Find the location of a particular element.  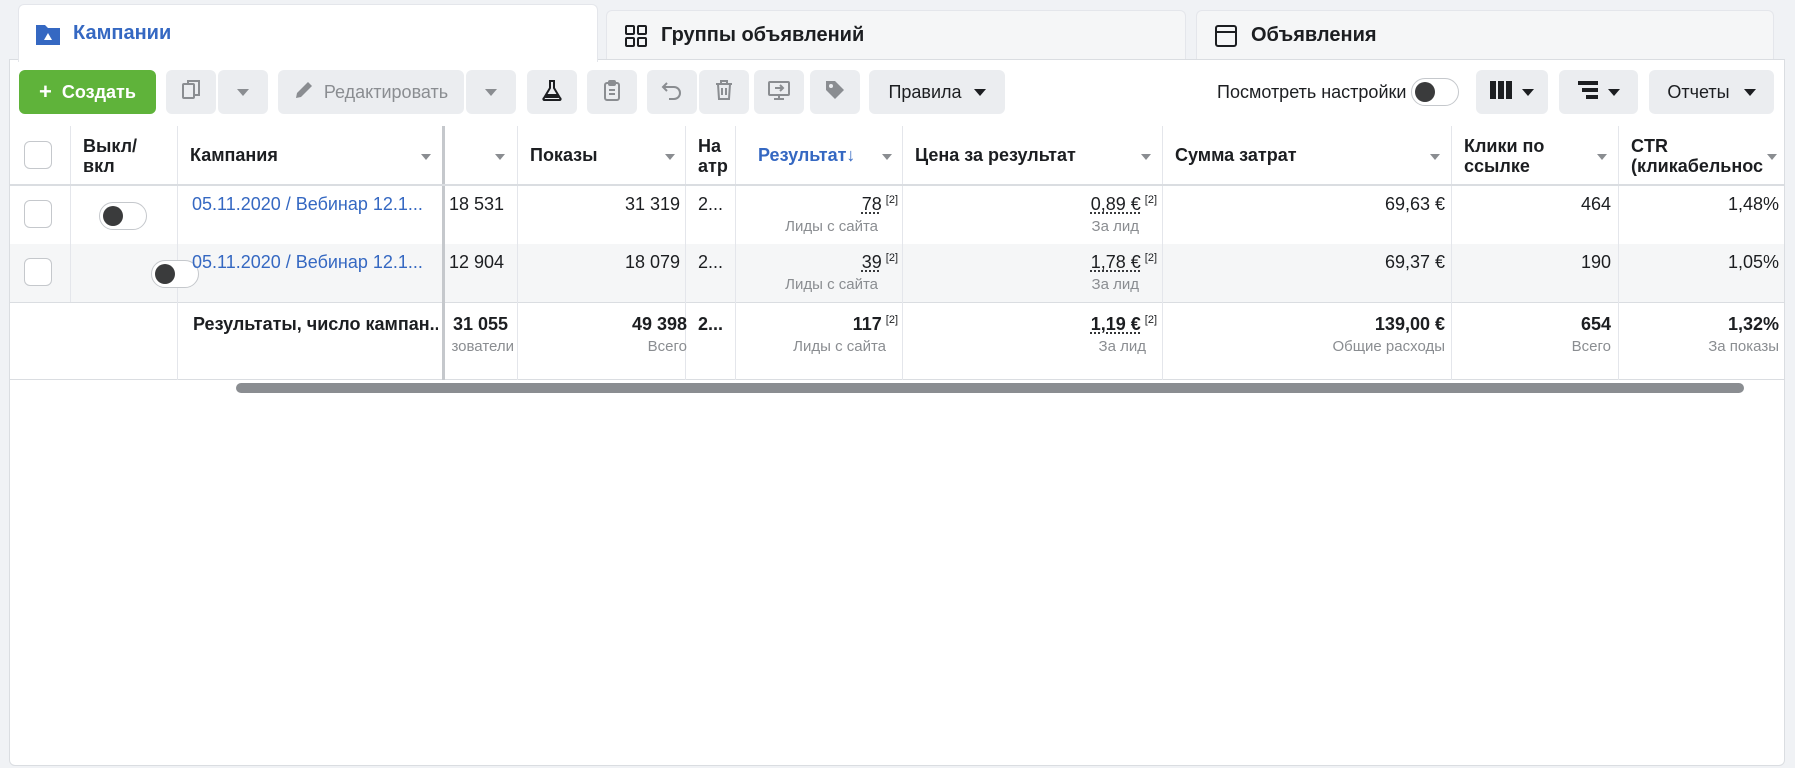

result-value: 39 is located at coordinates (872, 262).